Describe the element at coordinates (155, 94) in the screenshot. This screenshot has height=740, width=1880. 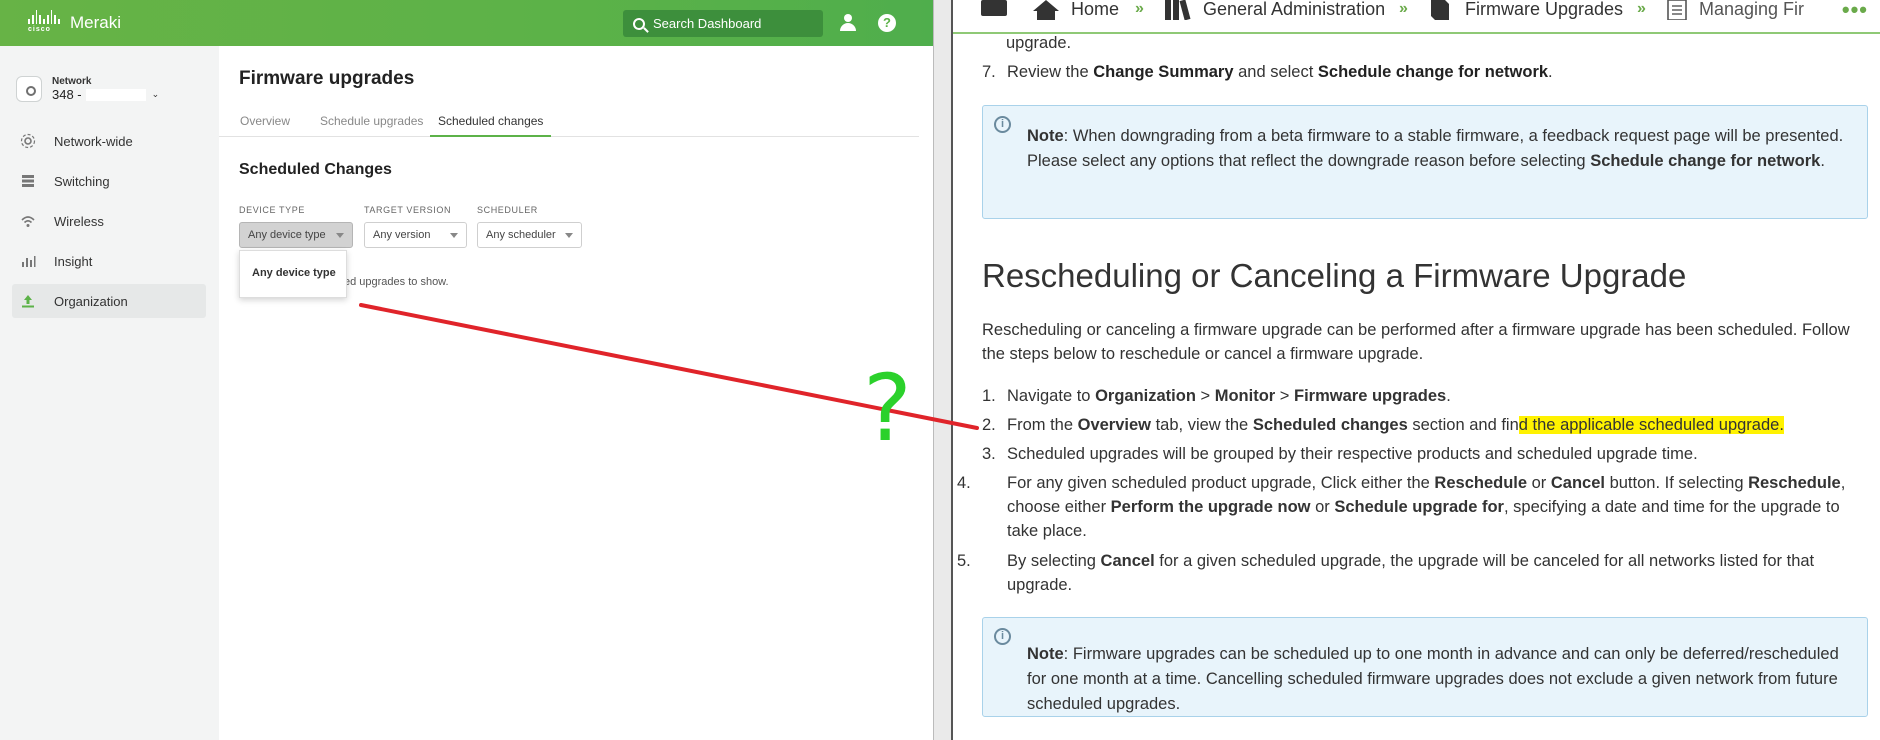
I see `chevron-down-icon: ⌄` at that location.